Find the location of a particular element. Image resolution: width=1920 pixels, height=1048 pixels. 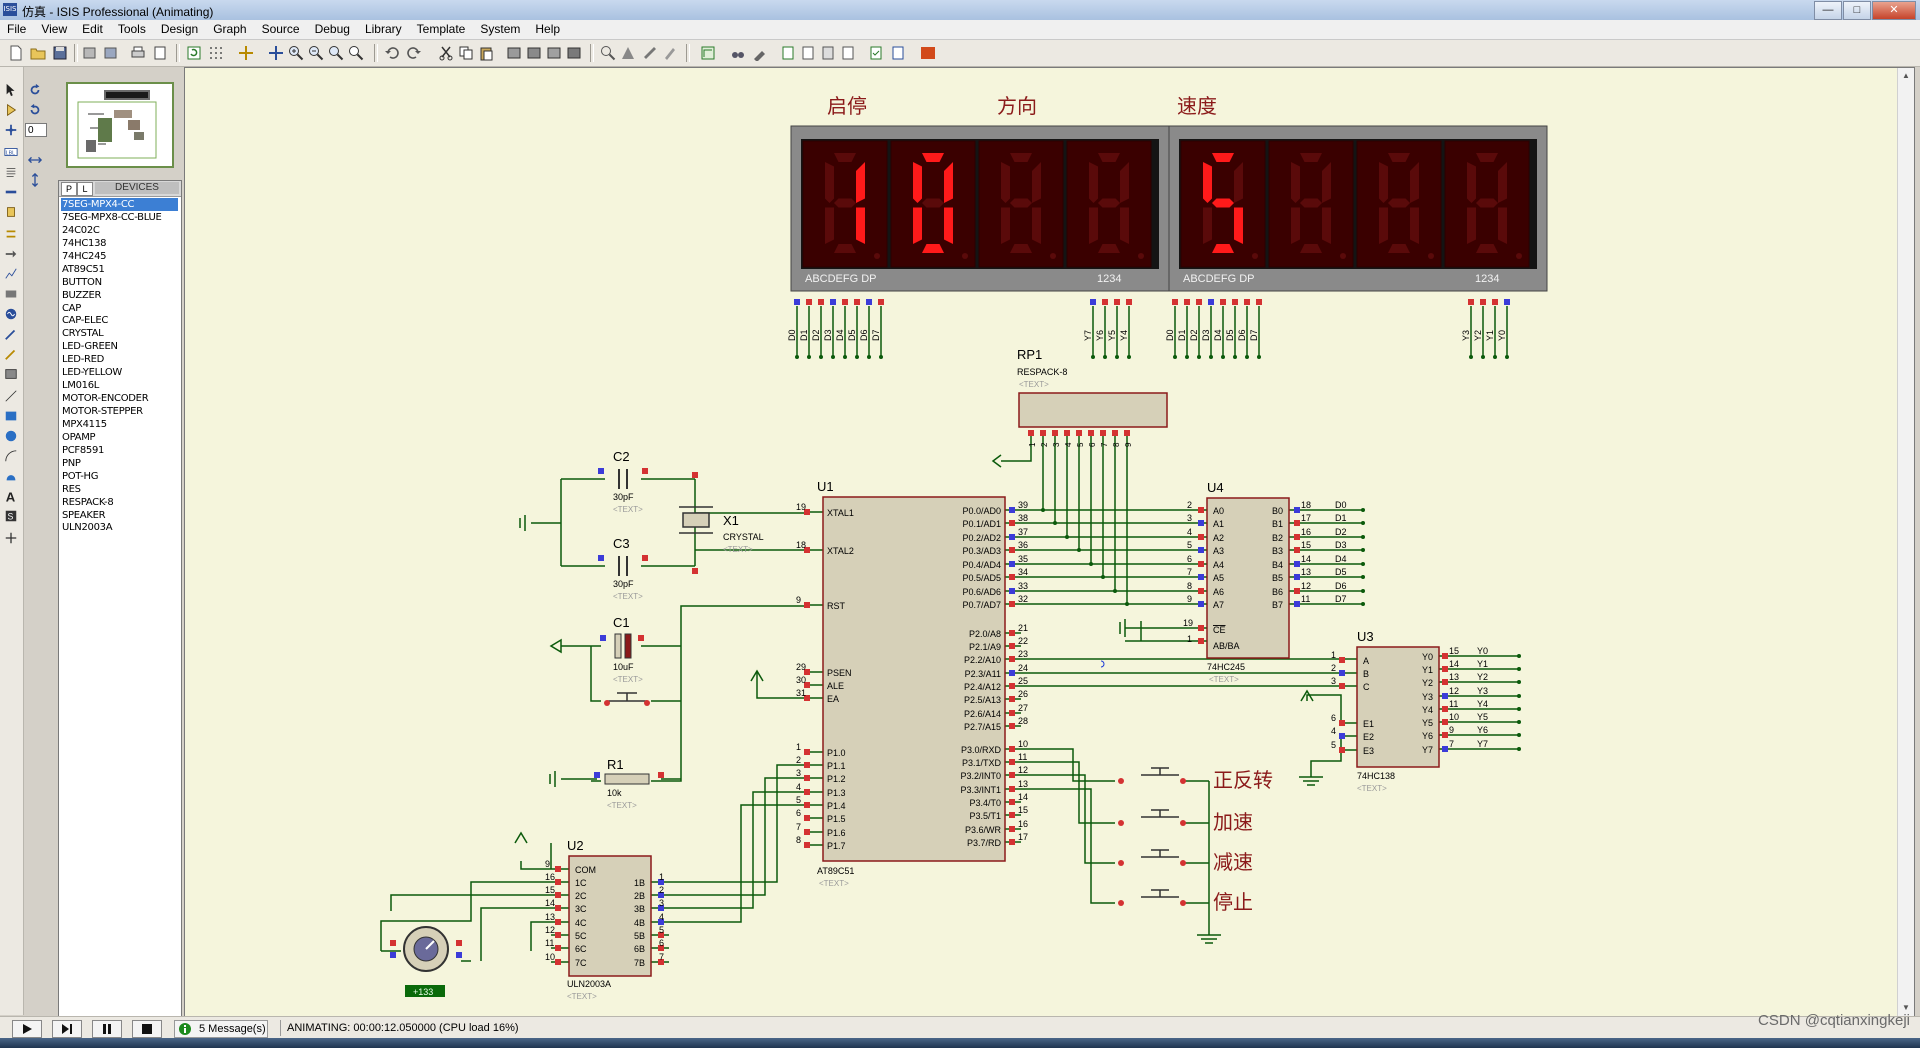

bus-icon is located at coordinates (11, 192).